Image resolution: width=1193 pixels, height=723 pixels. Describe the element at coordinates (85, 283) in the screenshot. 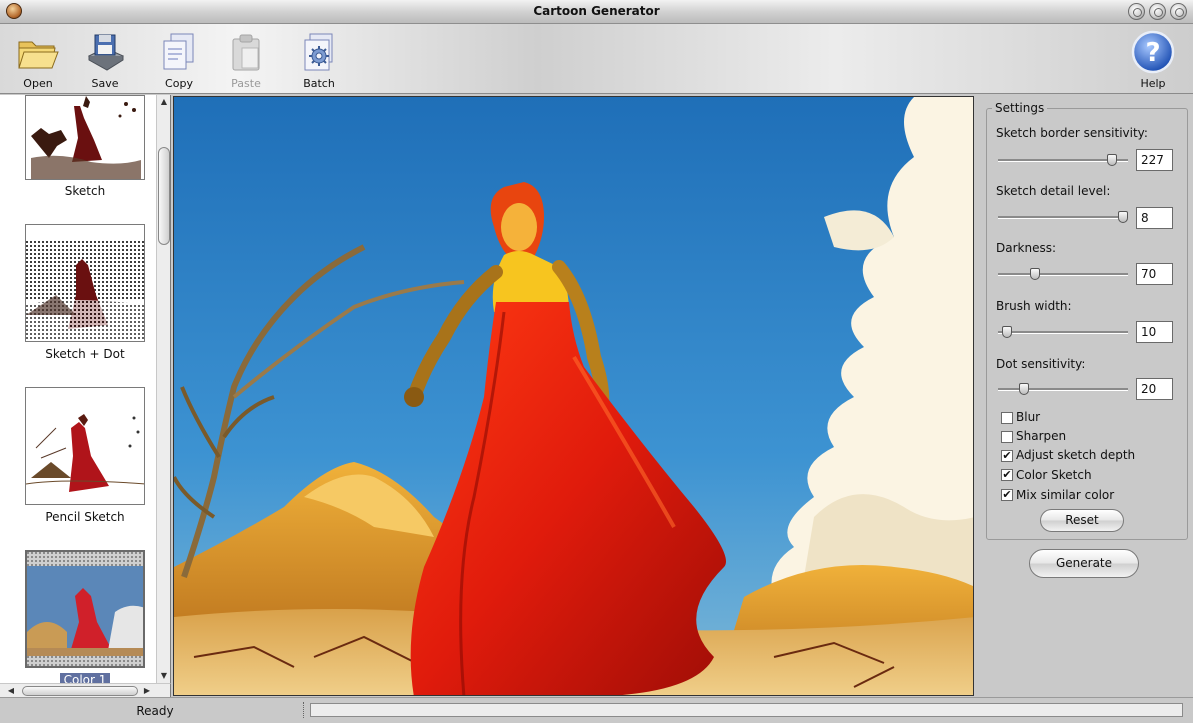

I see `style-thumb-sketch-dot` at that location.